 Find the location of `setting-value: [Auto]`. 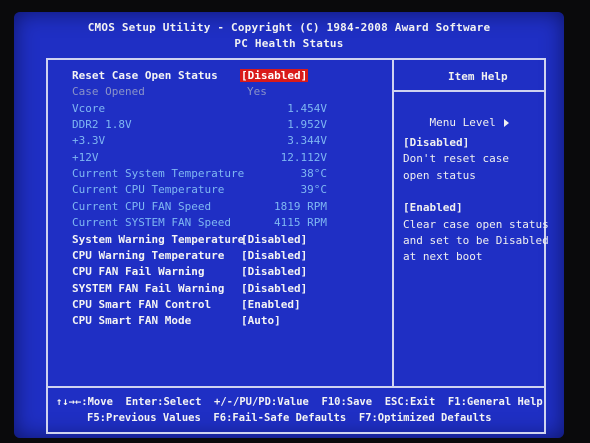

setting-value: [Auto] is located at coordinates (261, 320).